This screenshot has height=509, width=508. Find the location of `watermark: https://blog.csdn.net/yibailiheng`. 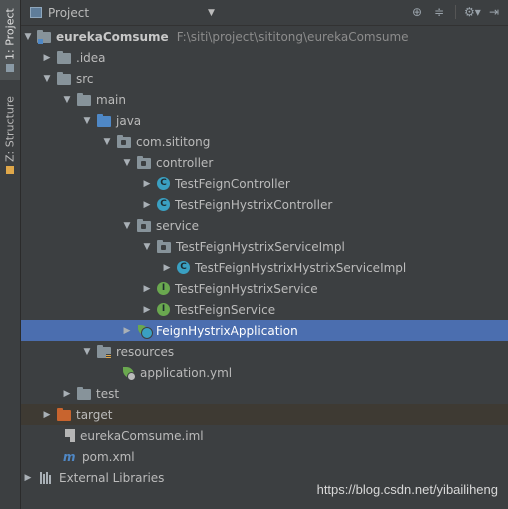

watermark: https://blog.csdn.net/yibailiheng is located at coordinates (407, 489).